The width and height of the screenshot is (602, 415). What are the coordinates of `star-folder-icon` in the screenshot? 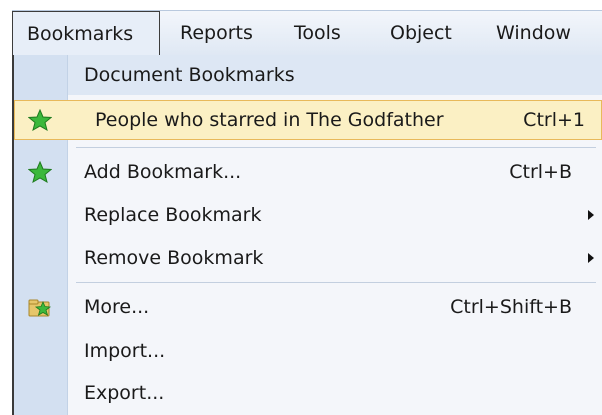 It's located at (40, 308).